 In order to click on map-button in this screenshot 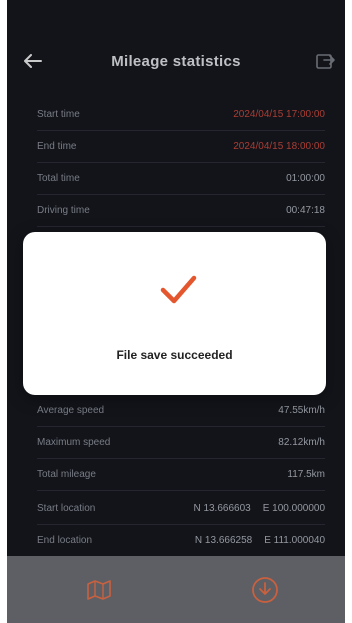, I will do `click(99, 590)`.